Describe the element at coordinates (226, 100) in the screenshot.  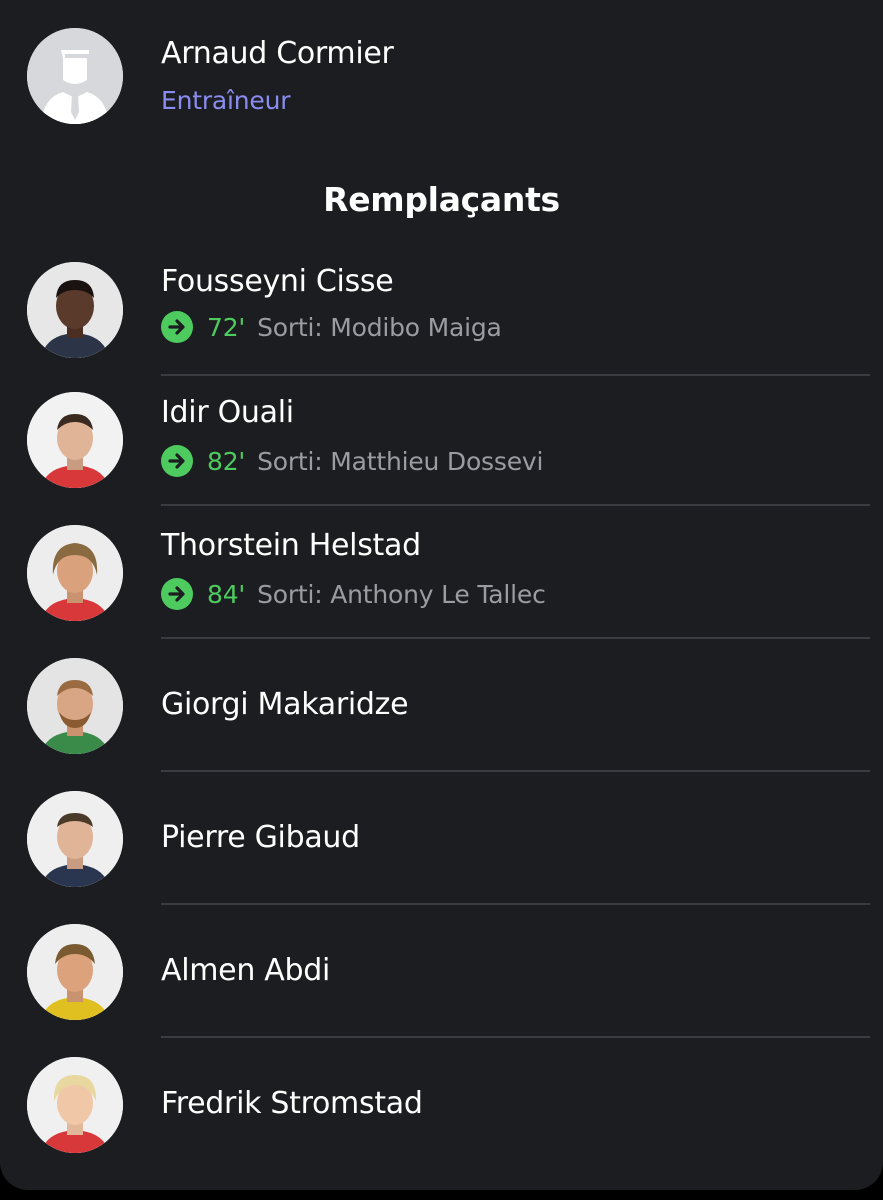
I see `coach-role: Entraîneur` at that location.